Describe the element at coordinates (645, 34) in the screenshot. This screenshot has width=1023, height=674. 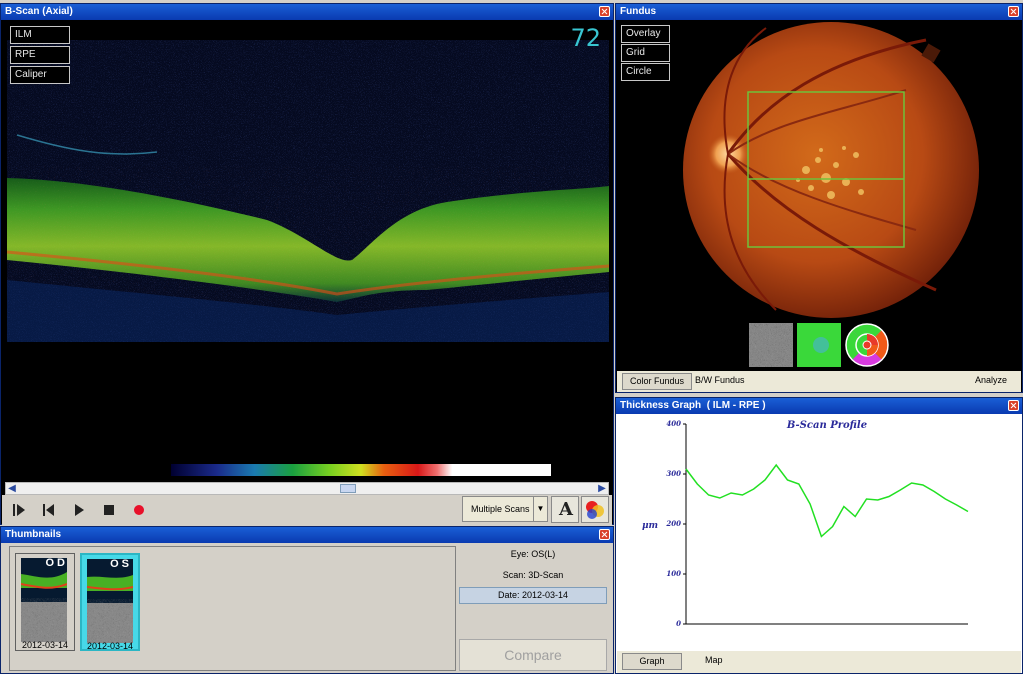
I see `overlay-button: Overlay` at that location.